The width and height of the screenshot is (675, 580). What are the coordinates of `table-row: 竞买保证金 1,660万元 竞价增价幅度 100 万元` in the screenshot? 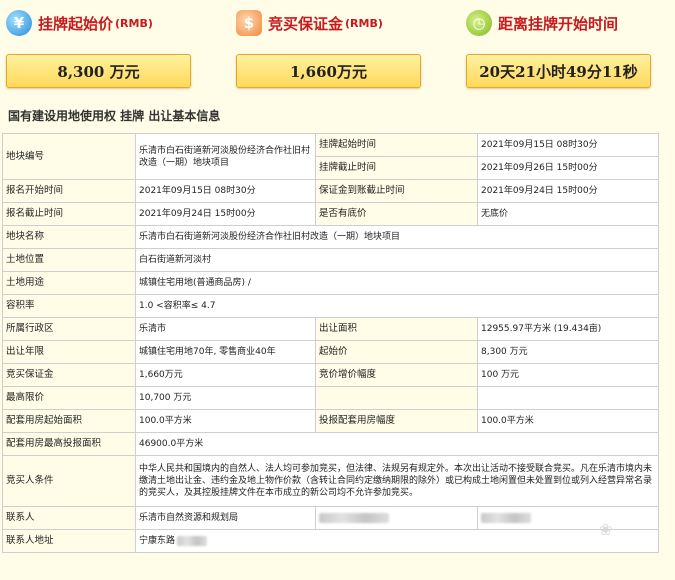 It's located at (330, 375).